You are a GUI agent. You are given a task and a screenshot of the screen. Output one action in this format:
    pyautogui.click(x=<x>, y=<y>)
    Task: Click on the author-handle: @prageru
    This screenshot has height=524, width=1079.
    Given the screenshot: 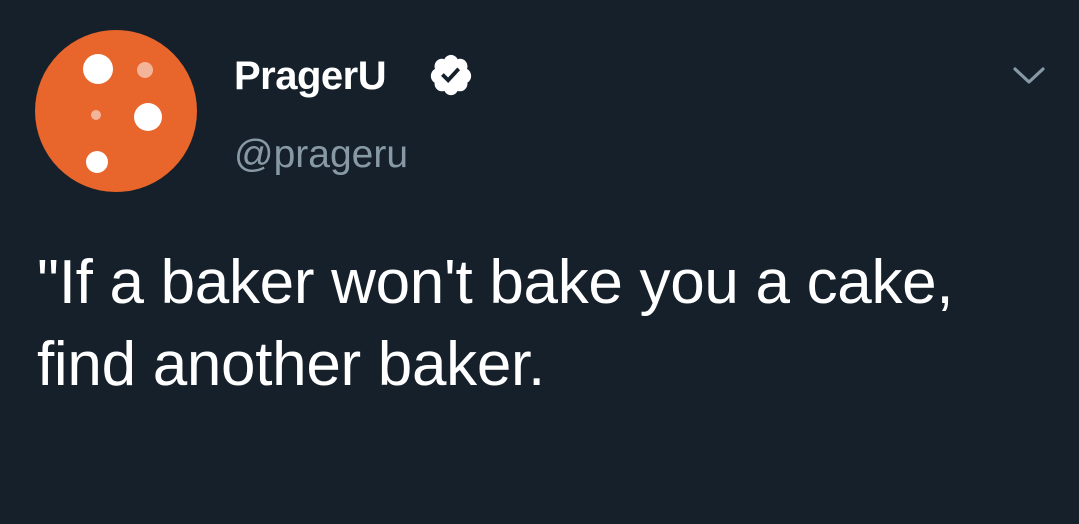 What is the action you would take?
    pyautogui.click(x=321, y=155)
    